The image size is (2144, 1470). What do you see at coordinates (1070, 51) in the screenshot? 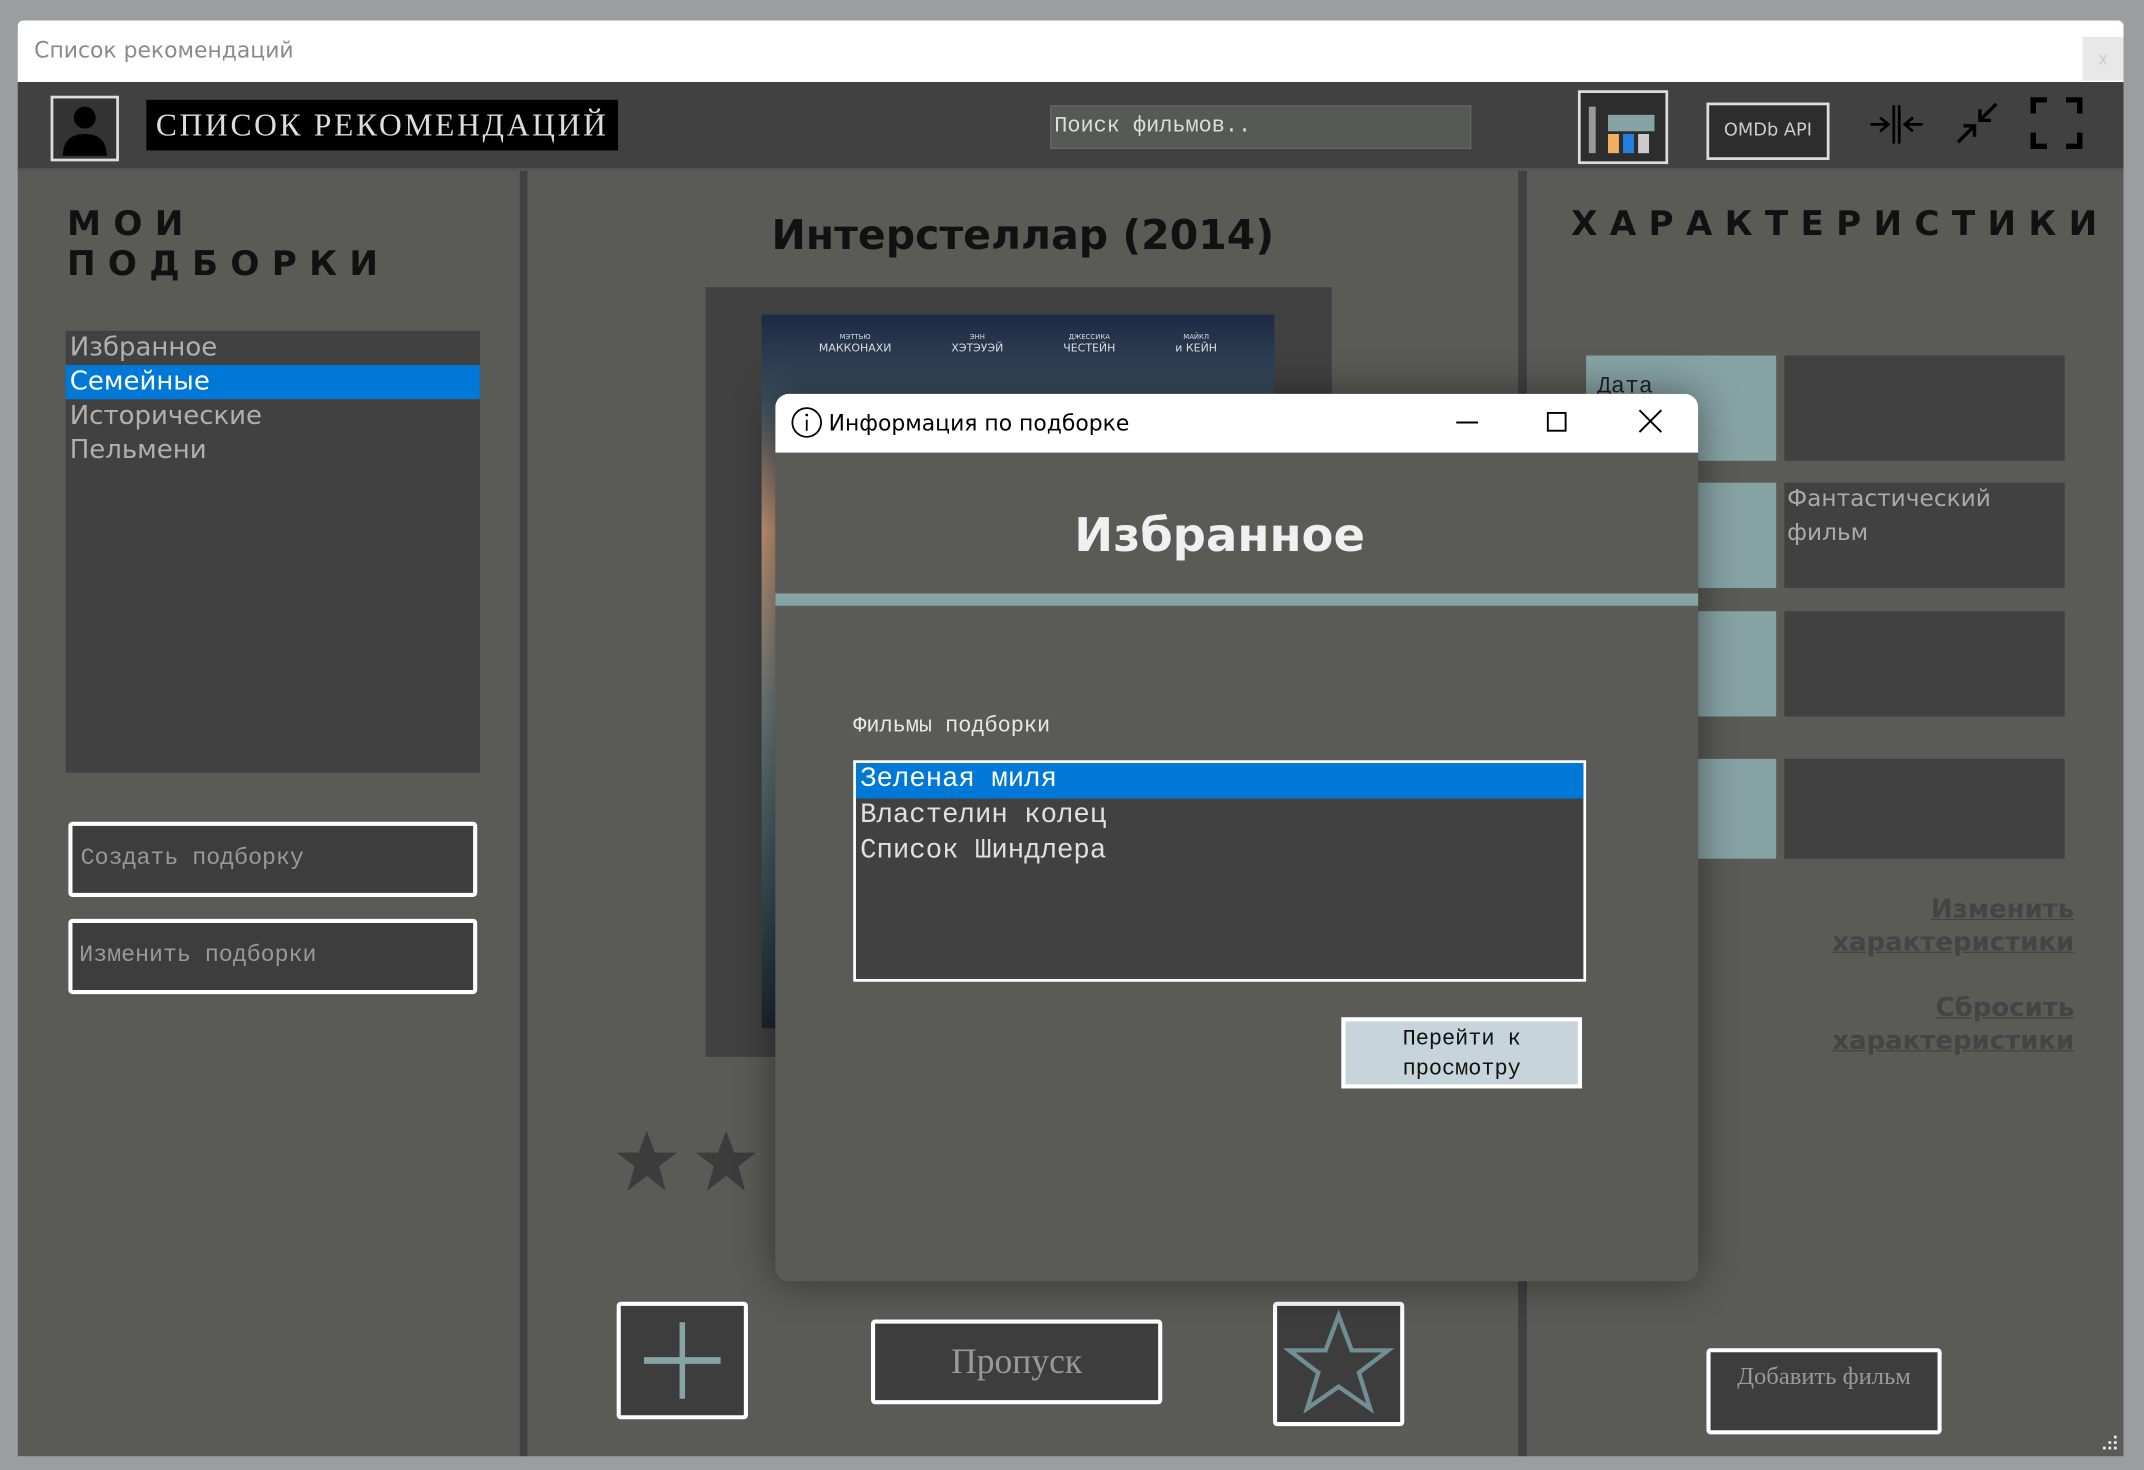
I see `window-titlebar: Список рекомендаций x` at bounding box center [1070, 51].